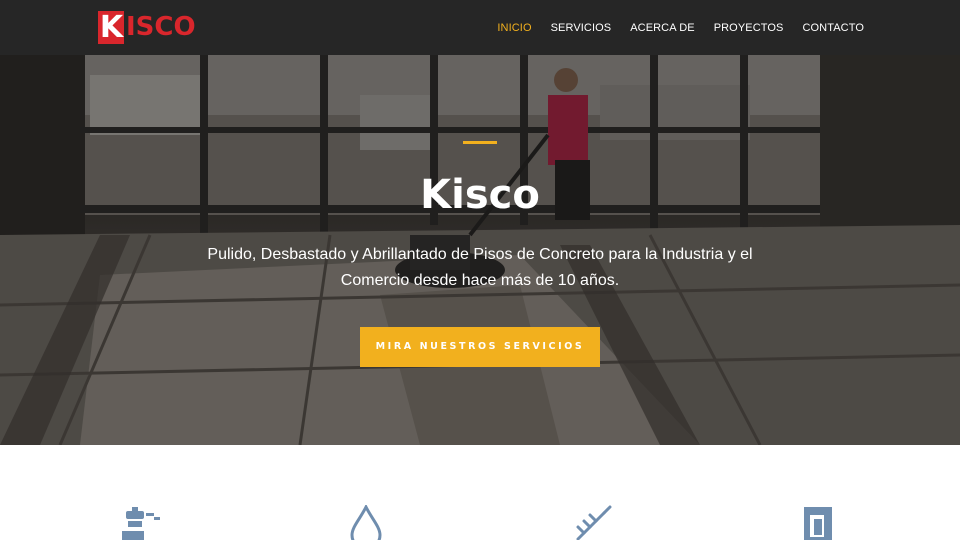 The height and width of the screenshot is (540, 960). I want to click on logo-k-mark: K, so click(111, 27).